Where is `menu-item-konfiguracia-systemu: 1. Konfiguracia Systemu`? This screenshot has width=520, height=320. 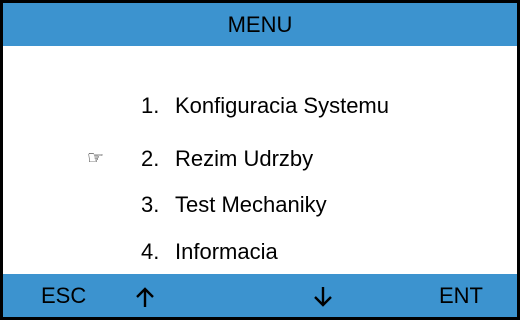 menu-item-konfiguracia-systemu: 1. Konfiguracia Systemu is located at coordinates (260, 106).